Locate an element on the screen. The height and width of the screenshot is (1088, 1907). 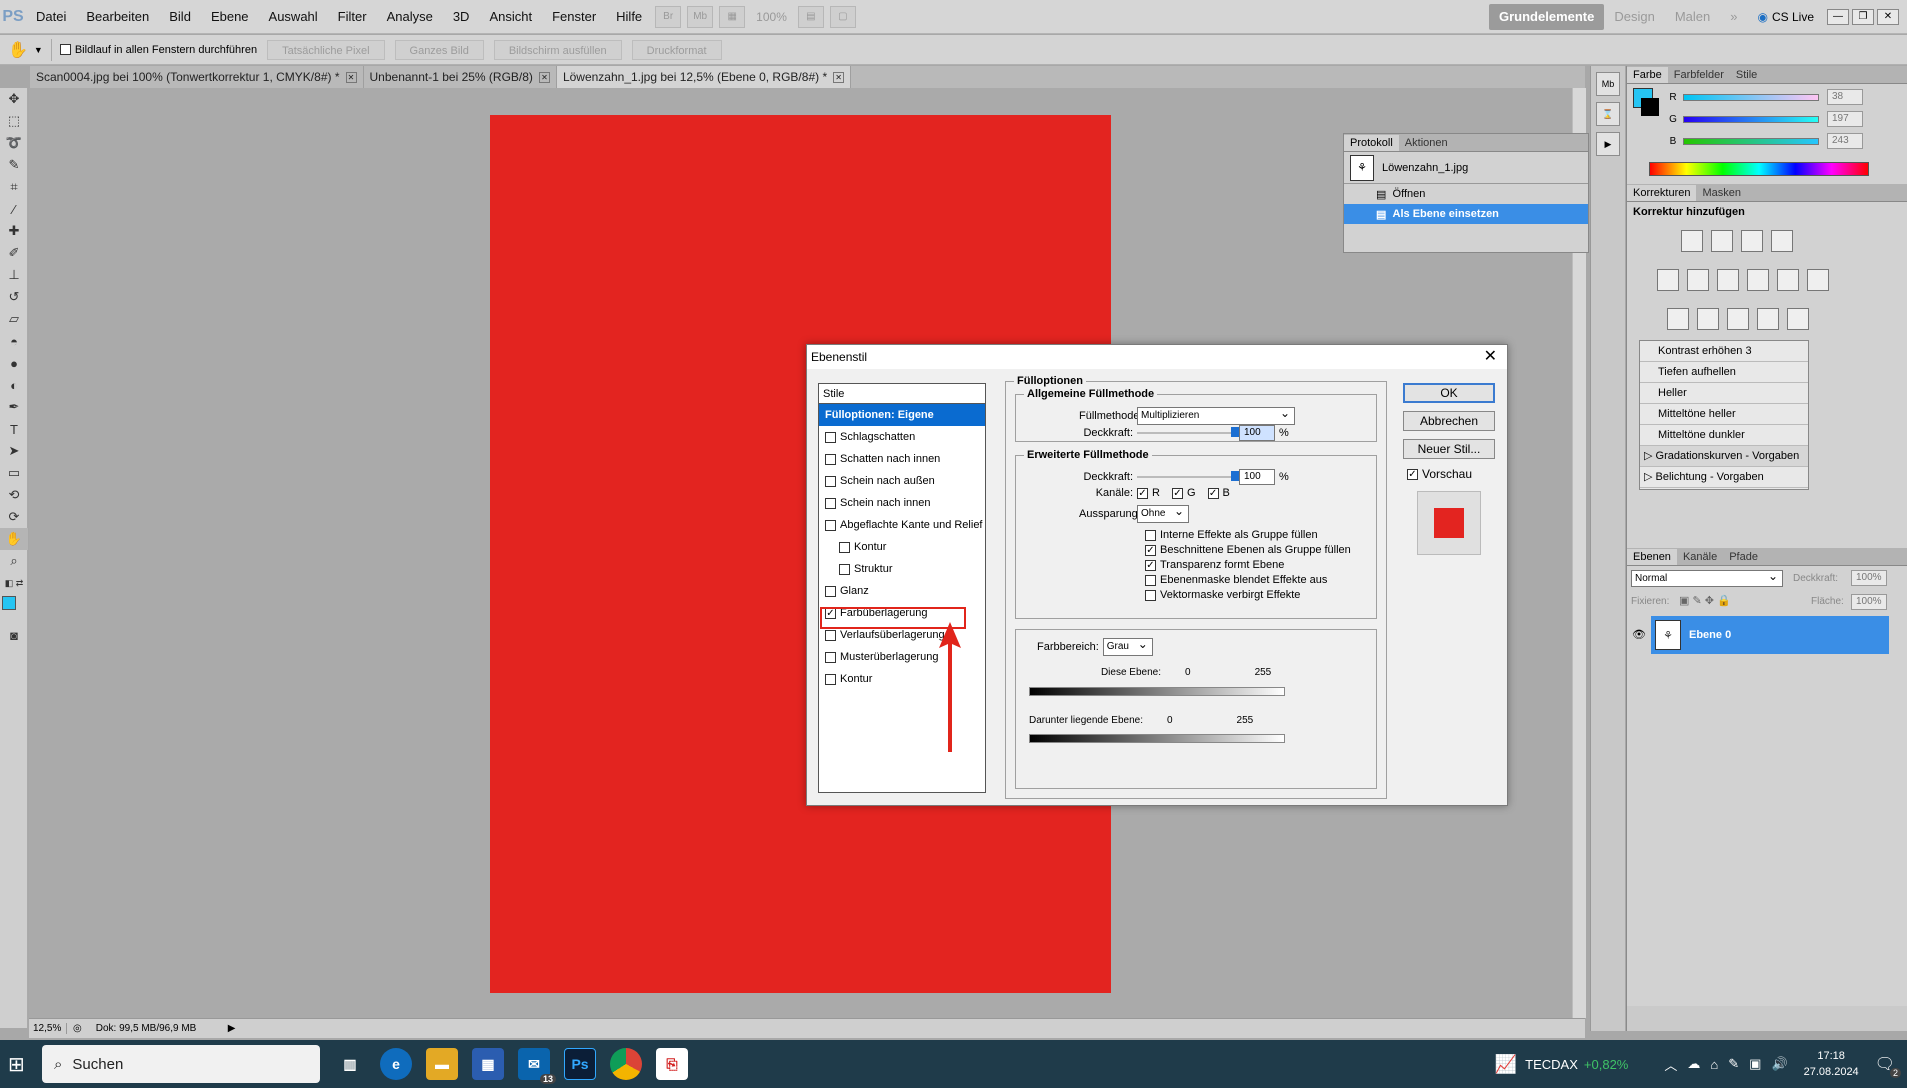
minibridge-panel-icon: Mb is located at coordinates (1608, 84).